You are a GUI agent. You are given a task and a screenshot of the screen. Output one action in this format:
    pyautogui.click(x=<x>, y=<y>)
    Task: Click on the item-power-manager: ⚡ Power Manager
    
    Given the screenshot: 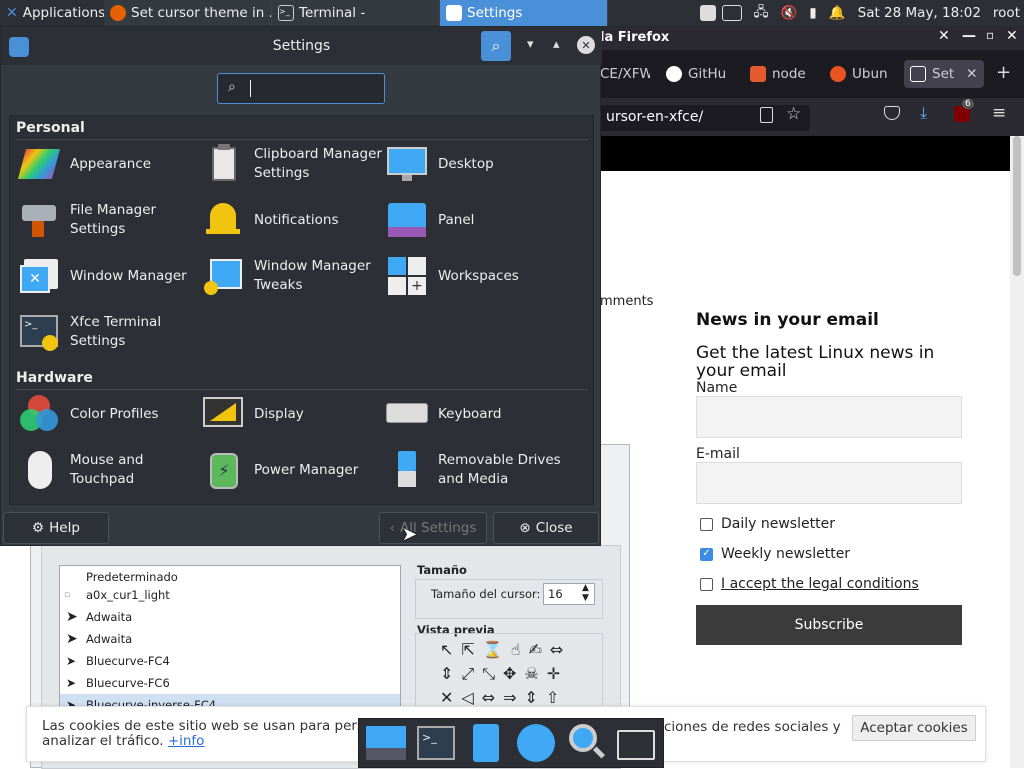 What is the action you would take?
    pyautogui.click(x=292, y=470)
    